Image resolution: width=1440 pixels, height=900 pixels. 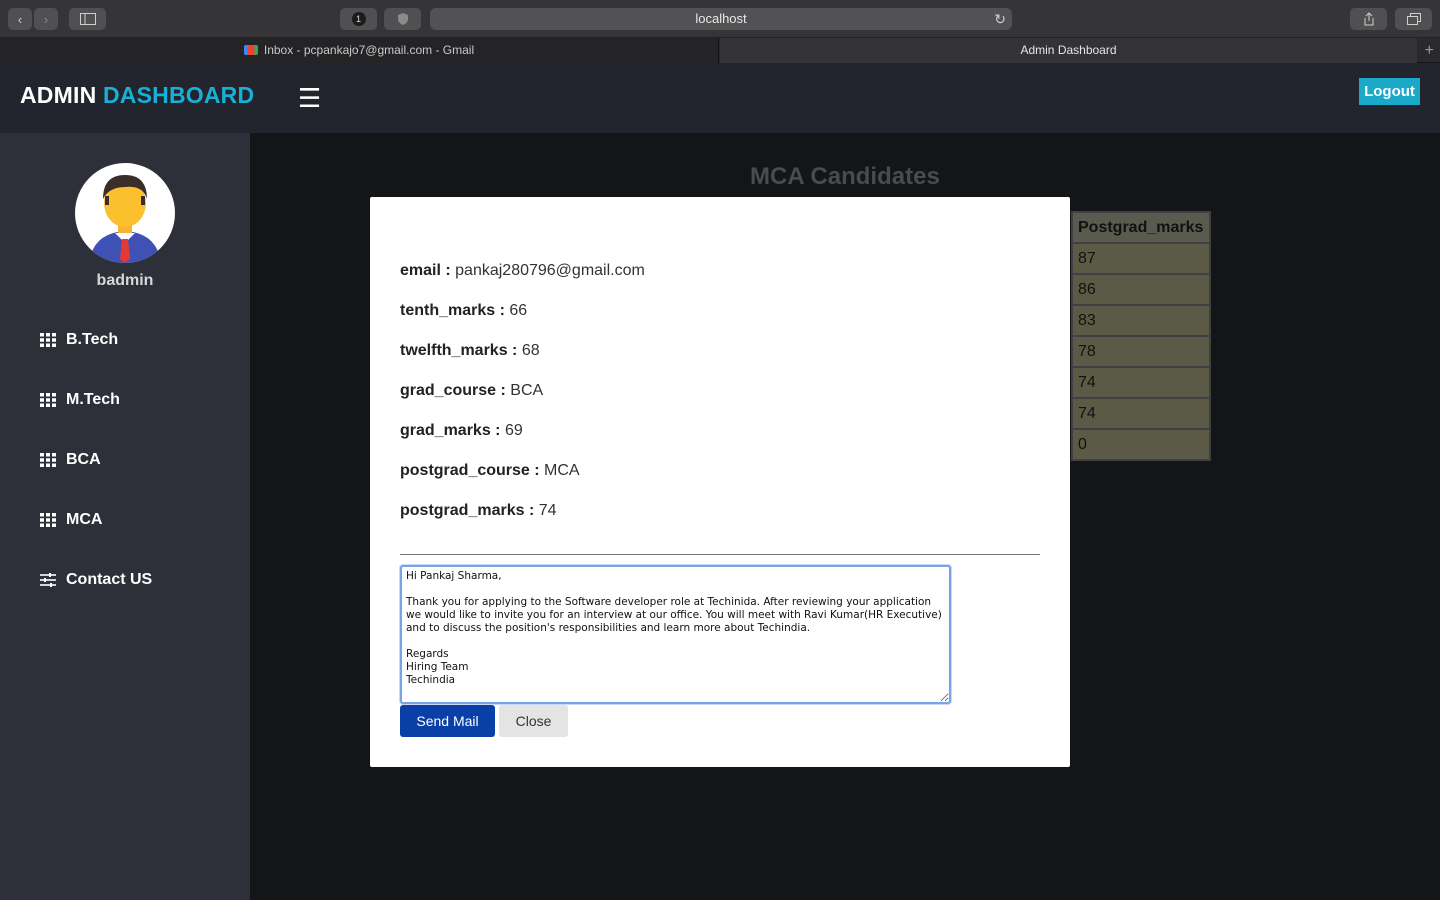 I want to click on table-cell: 78, so click(x=1141, y=351).